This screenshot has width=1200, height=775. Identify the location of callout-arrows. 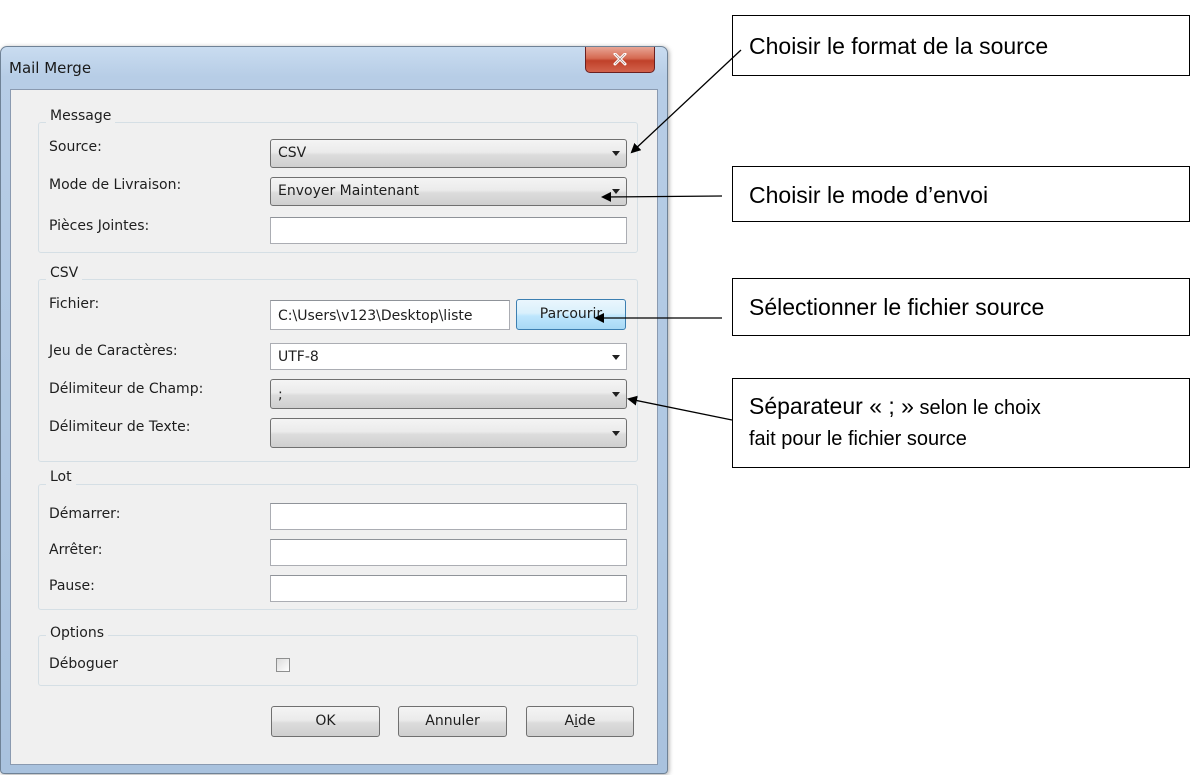
(668, 235).